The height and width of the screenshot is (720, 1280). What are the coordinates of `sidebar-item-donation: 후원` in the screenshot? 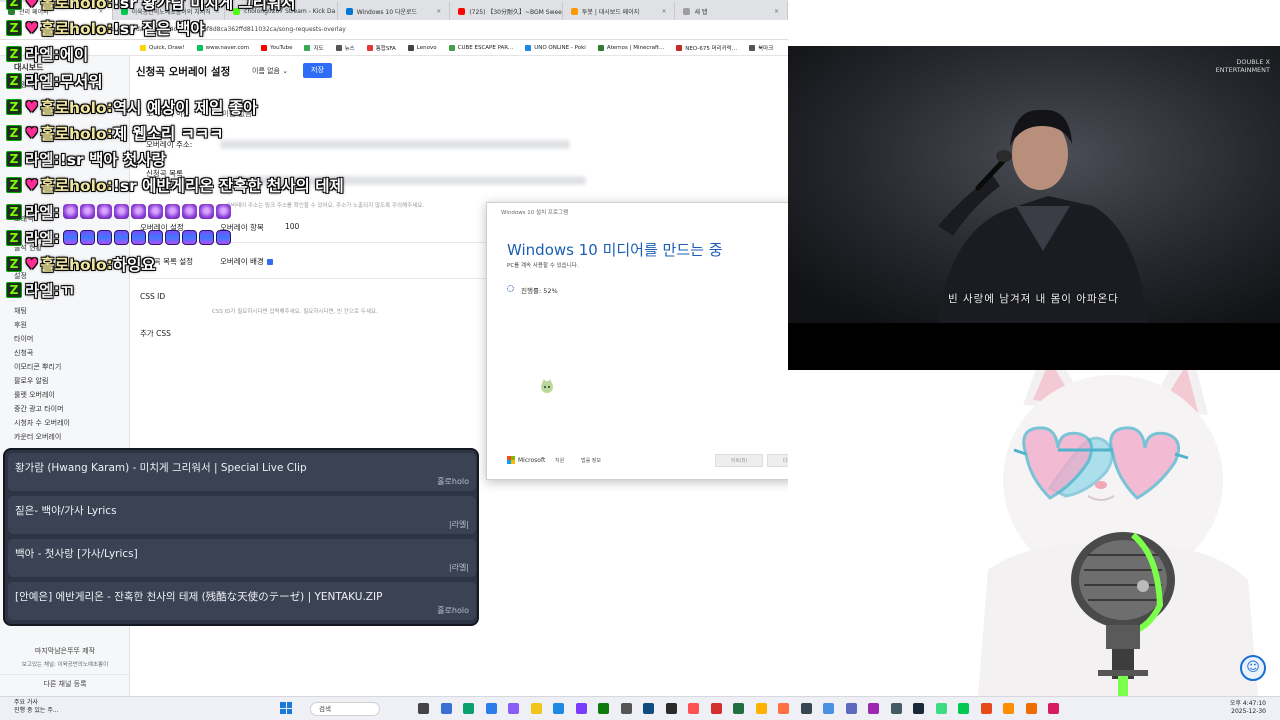 It's located at (20, 325).